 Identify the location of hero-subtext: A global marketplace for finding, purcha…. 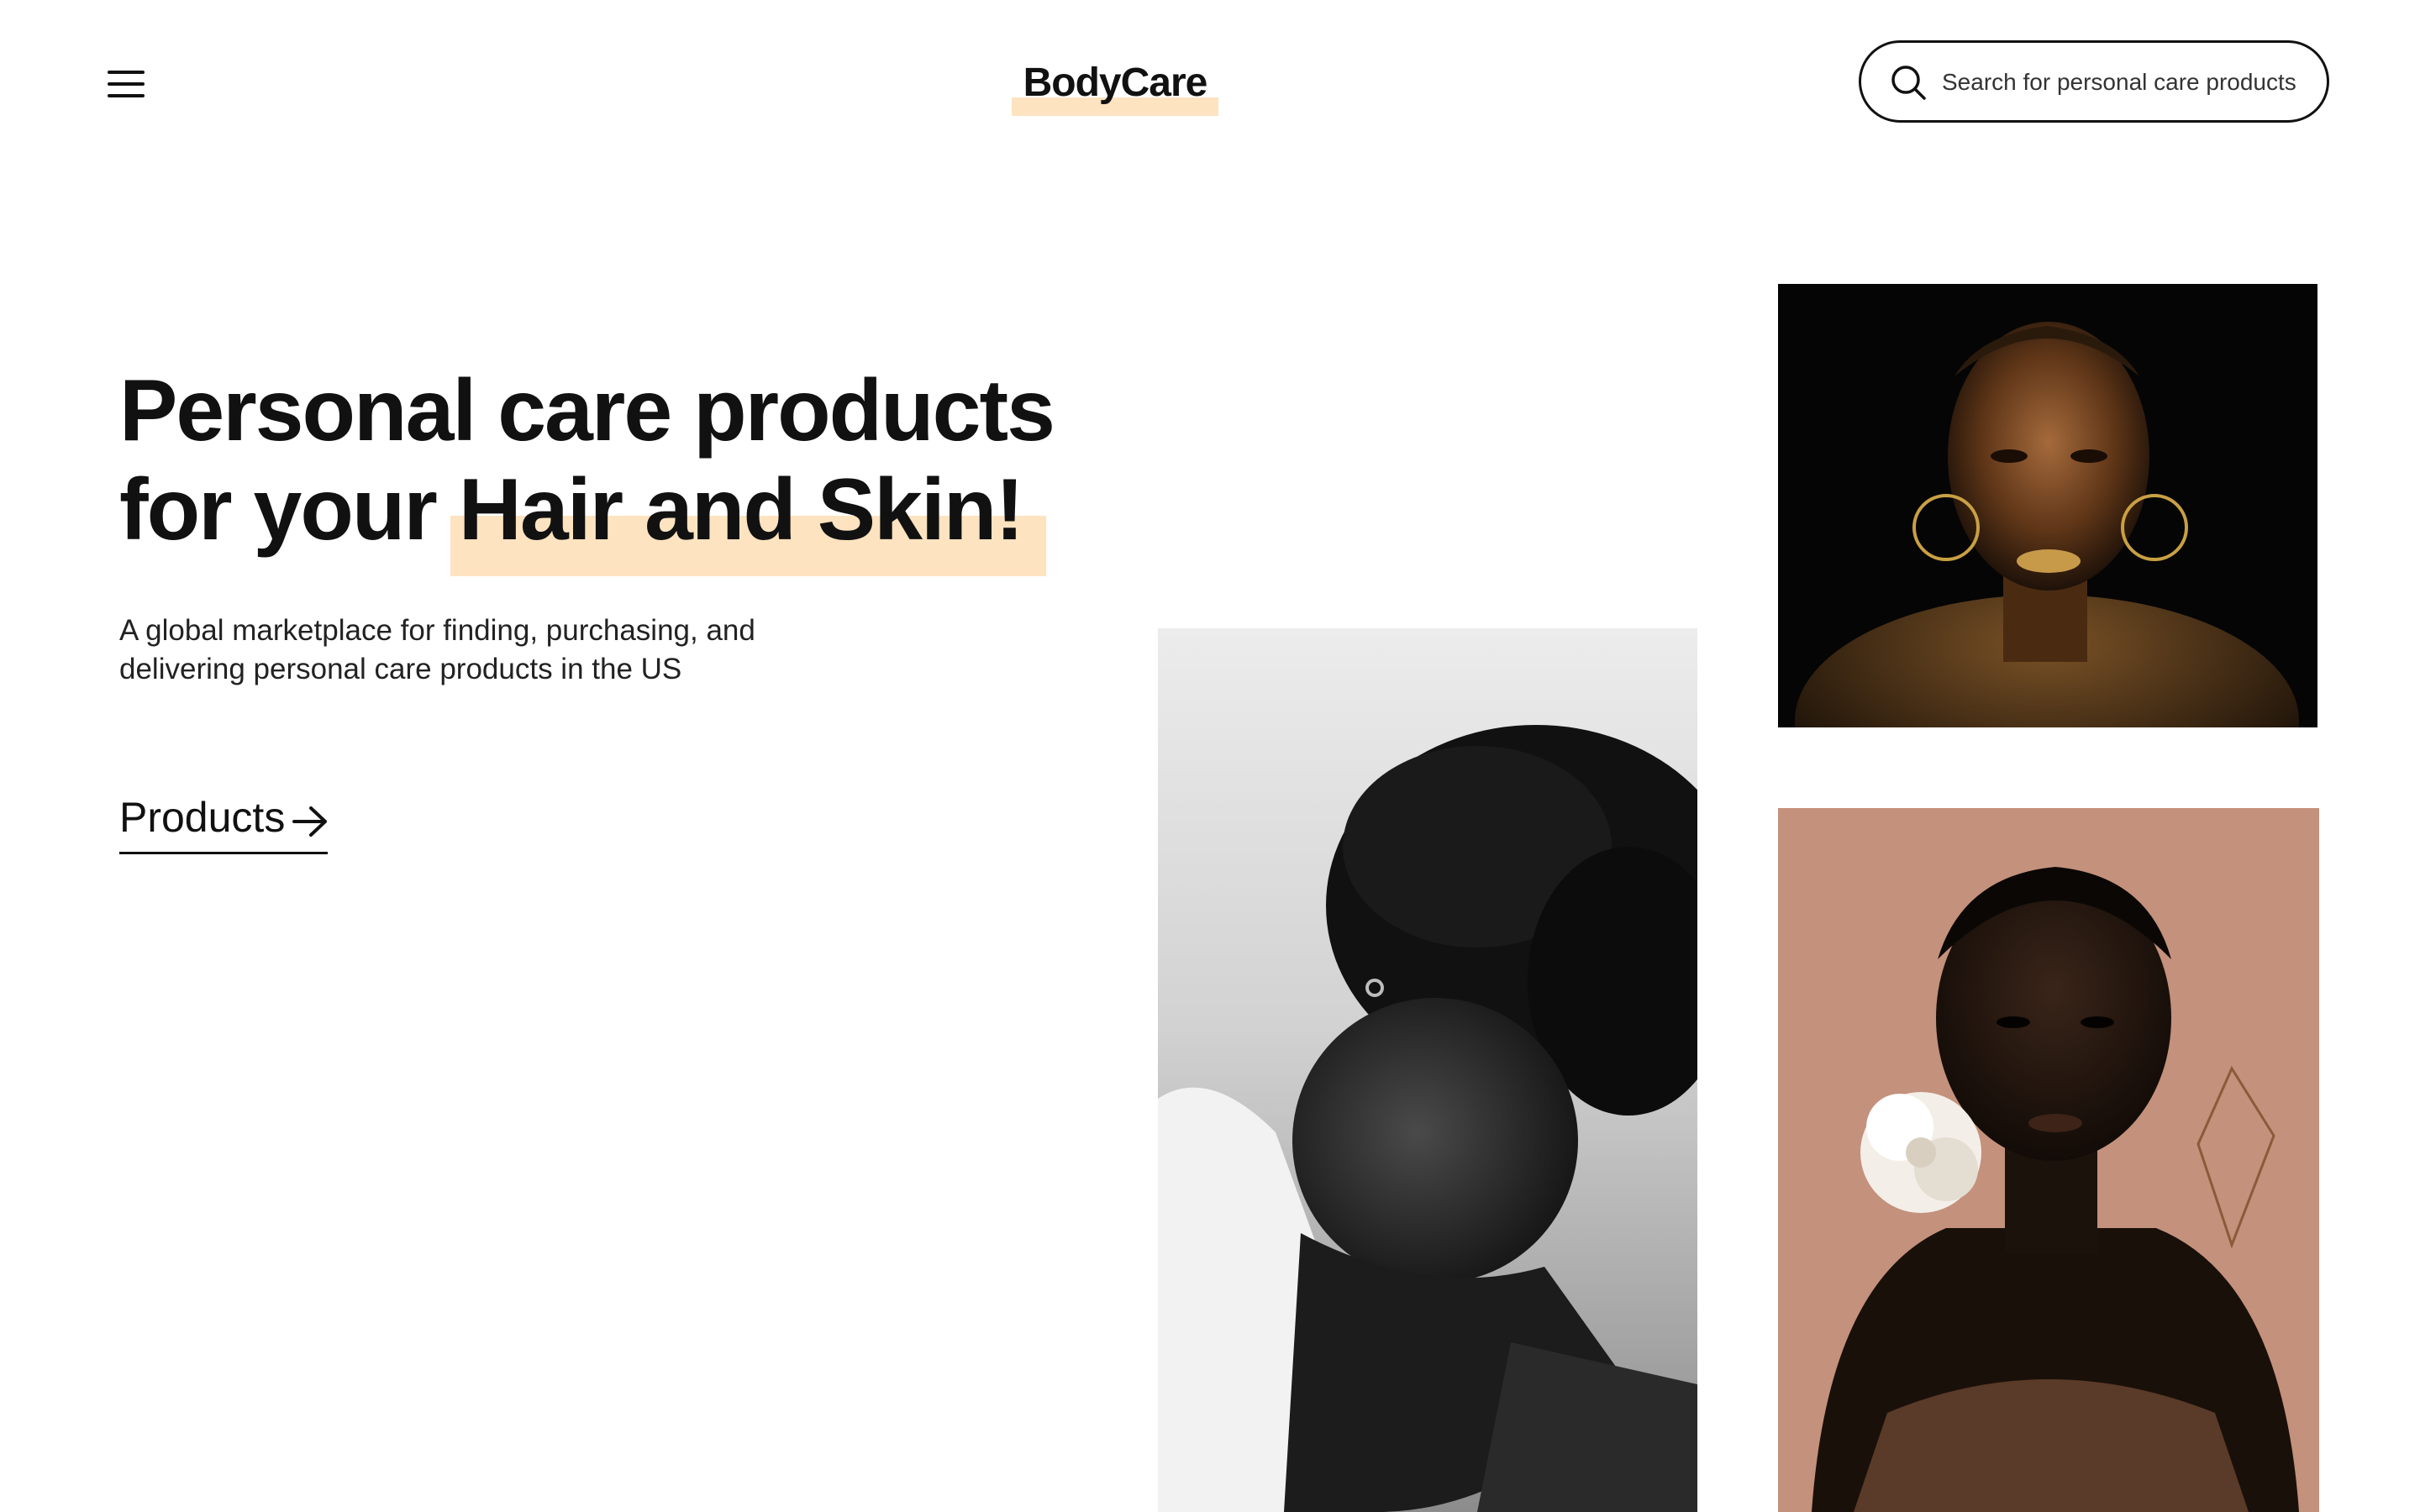
(437, 649).